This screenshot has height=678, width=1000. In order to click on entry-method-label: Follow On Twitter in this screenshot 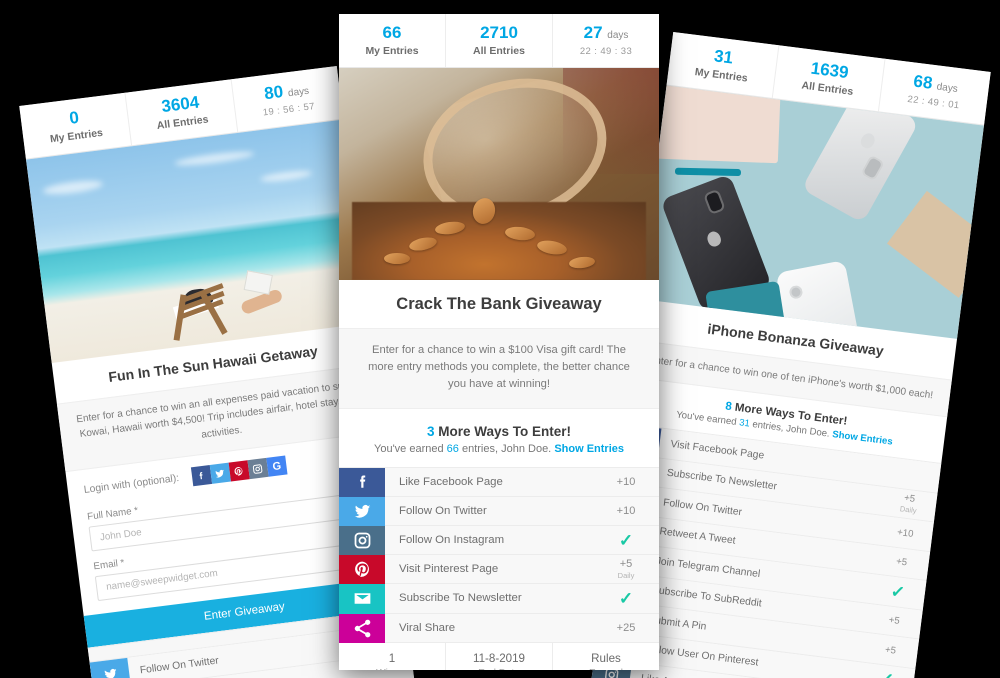, I will do `click(443, 510)`.